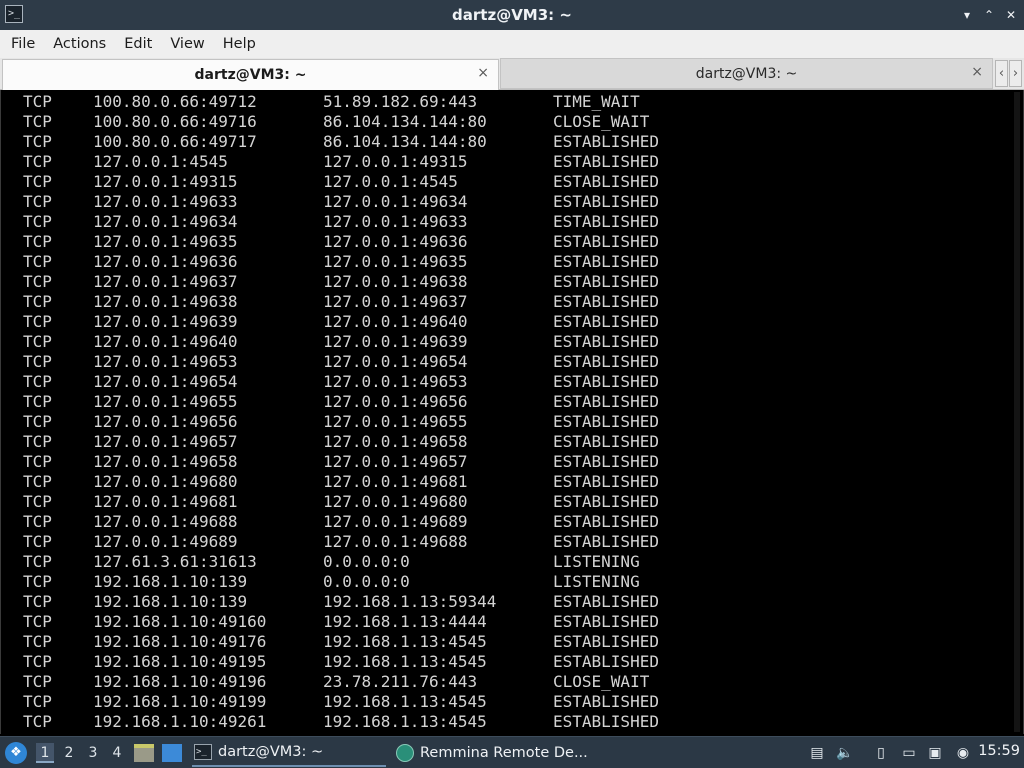  I want to click on clipboard-tray-icon: ▤, so click(817, 753).